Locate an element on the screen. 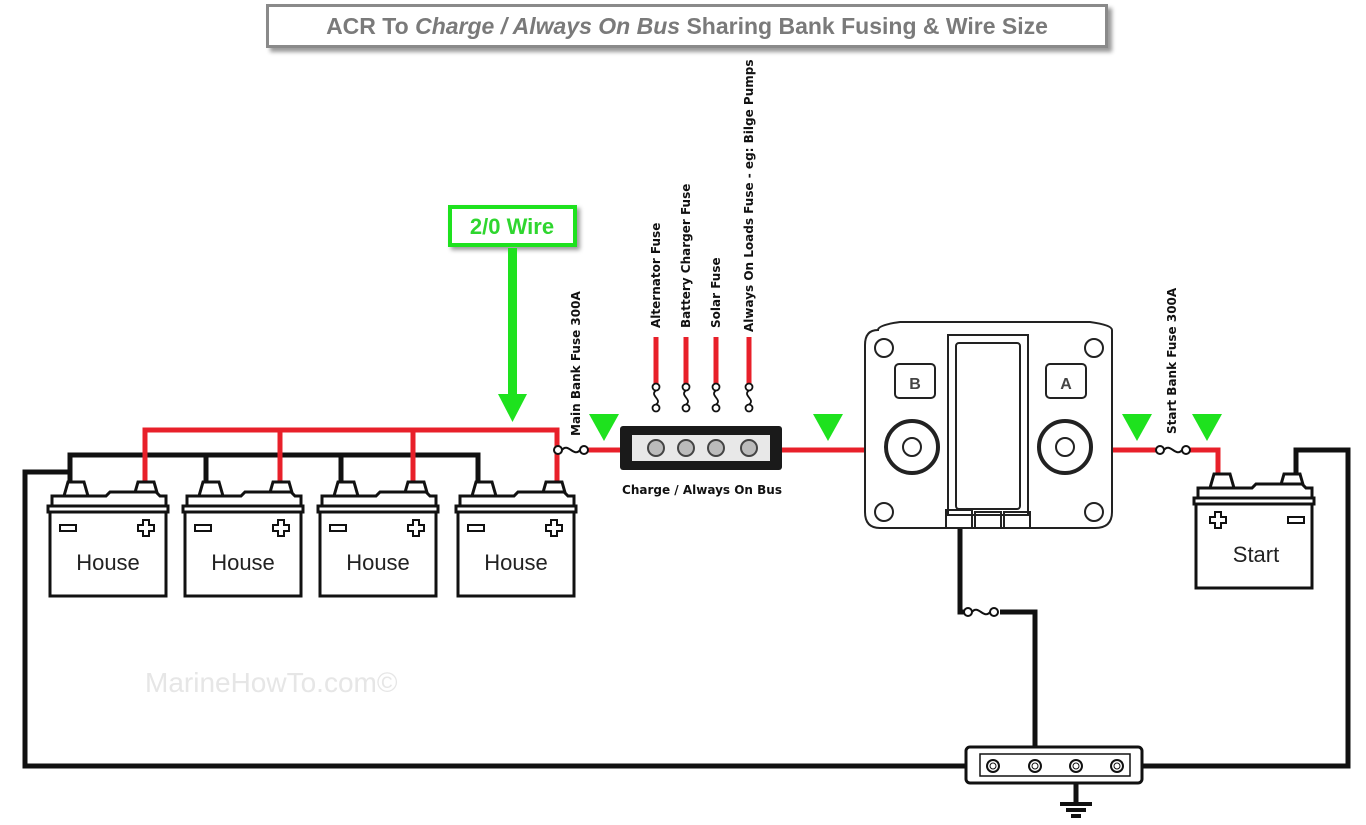 The width and height of the screenshot is (1366, 825). always-on-loads-fuse is located at coordinates (749, 397).